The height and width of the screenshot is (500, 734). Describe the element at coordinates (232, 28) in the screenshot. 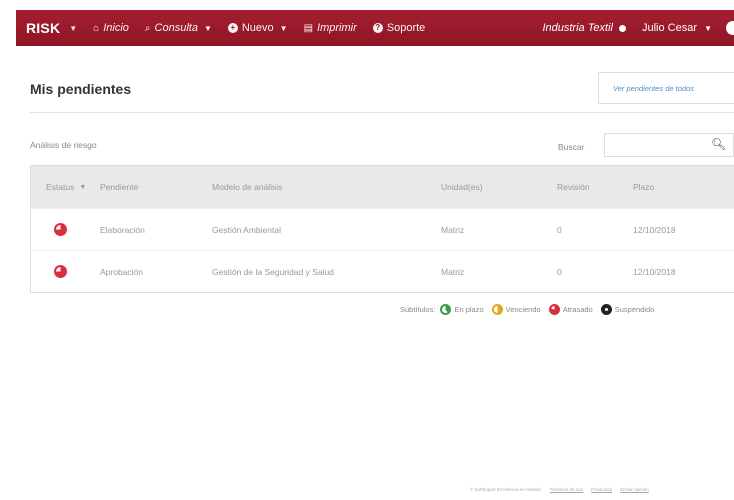

I see `plus-circle-icon: +` at that location.